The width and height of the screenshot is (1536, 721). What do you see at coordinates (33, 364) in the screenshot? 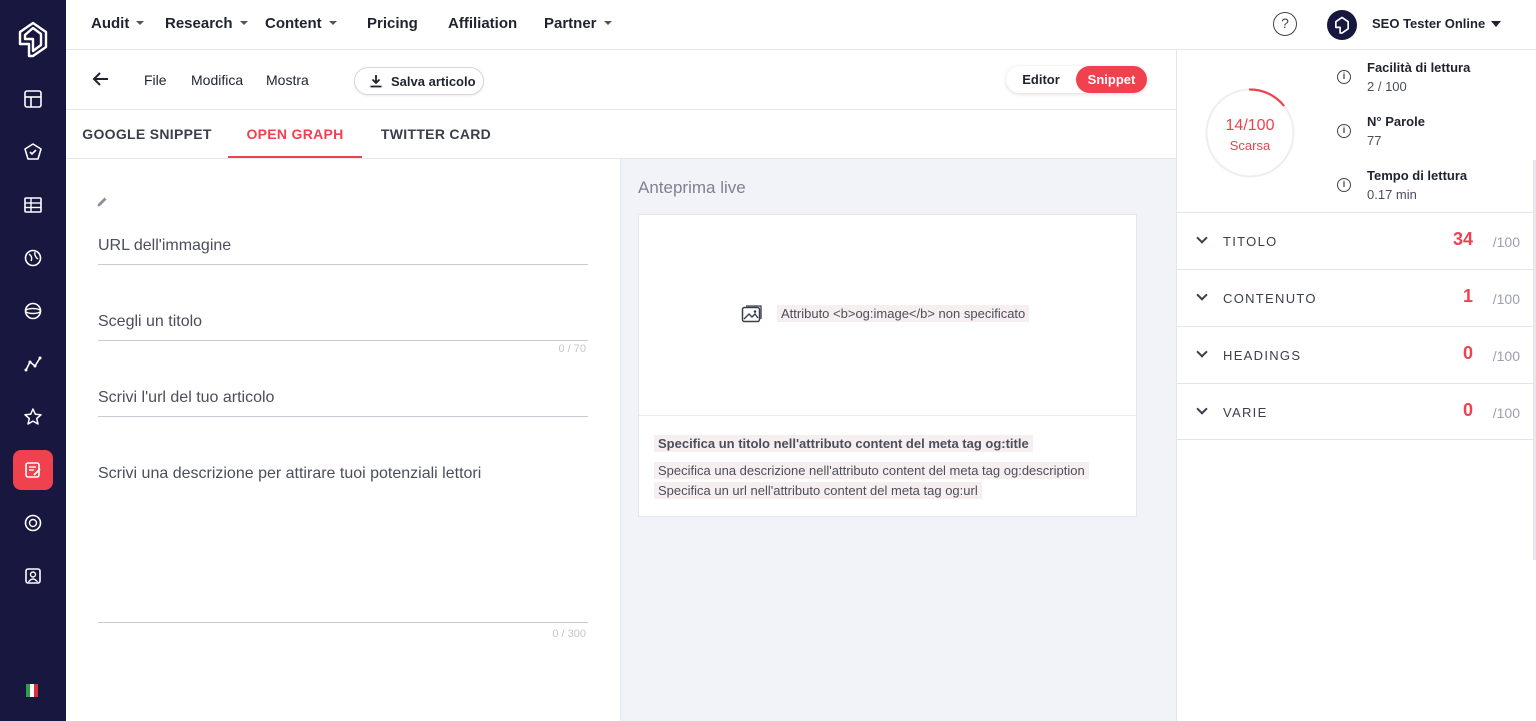
I see `analytics-icon` at bounding box center [33, 364].